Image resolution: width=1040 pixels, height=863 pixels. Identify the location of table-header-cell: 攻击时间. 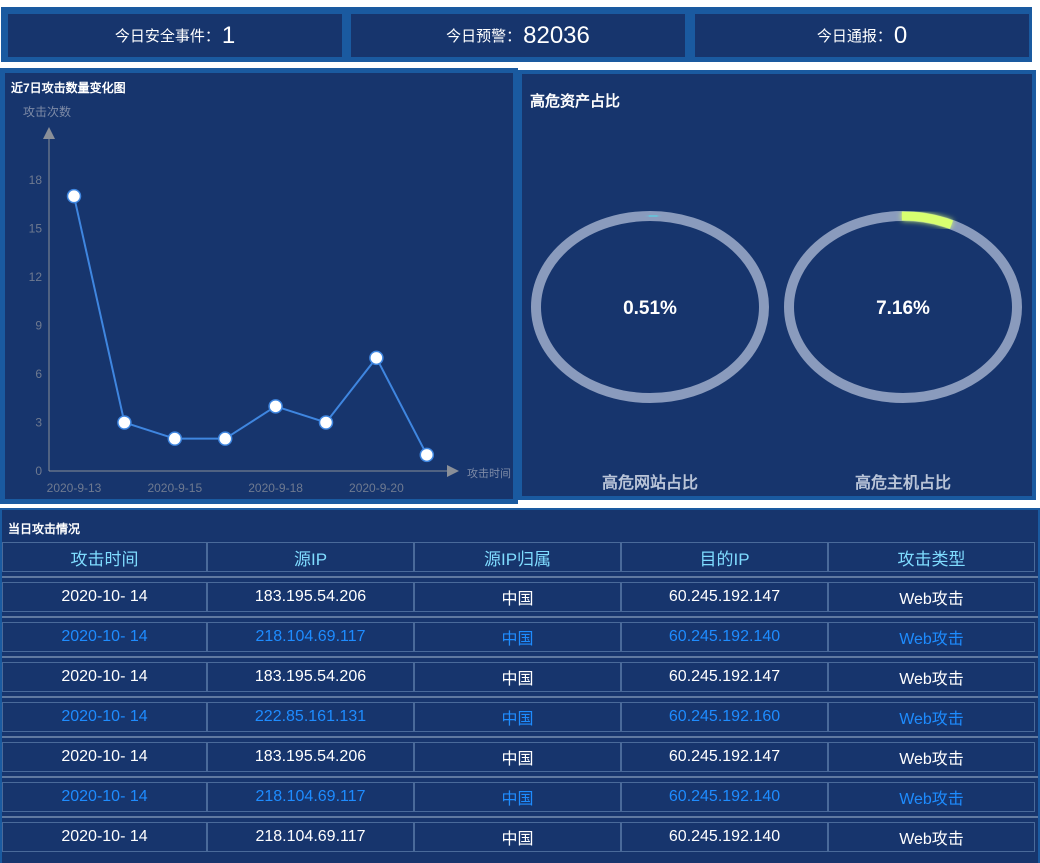
(104, 557).